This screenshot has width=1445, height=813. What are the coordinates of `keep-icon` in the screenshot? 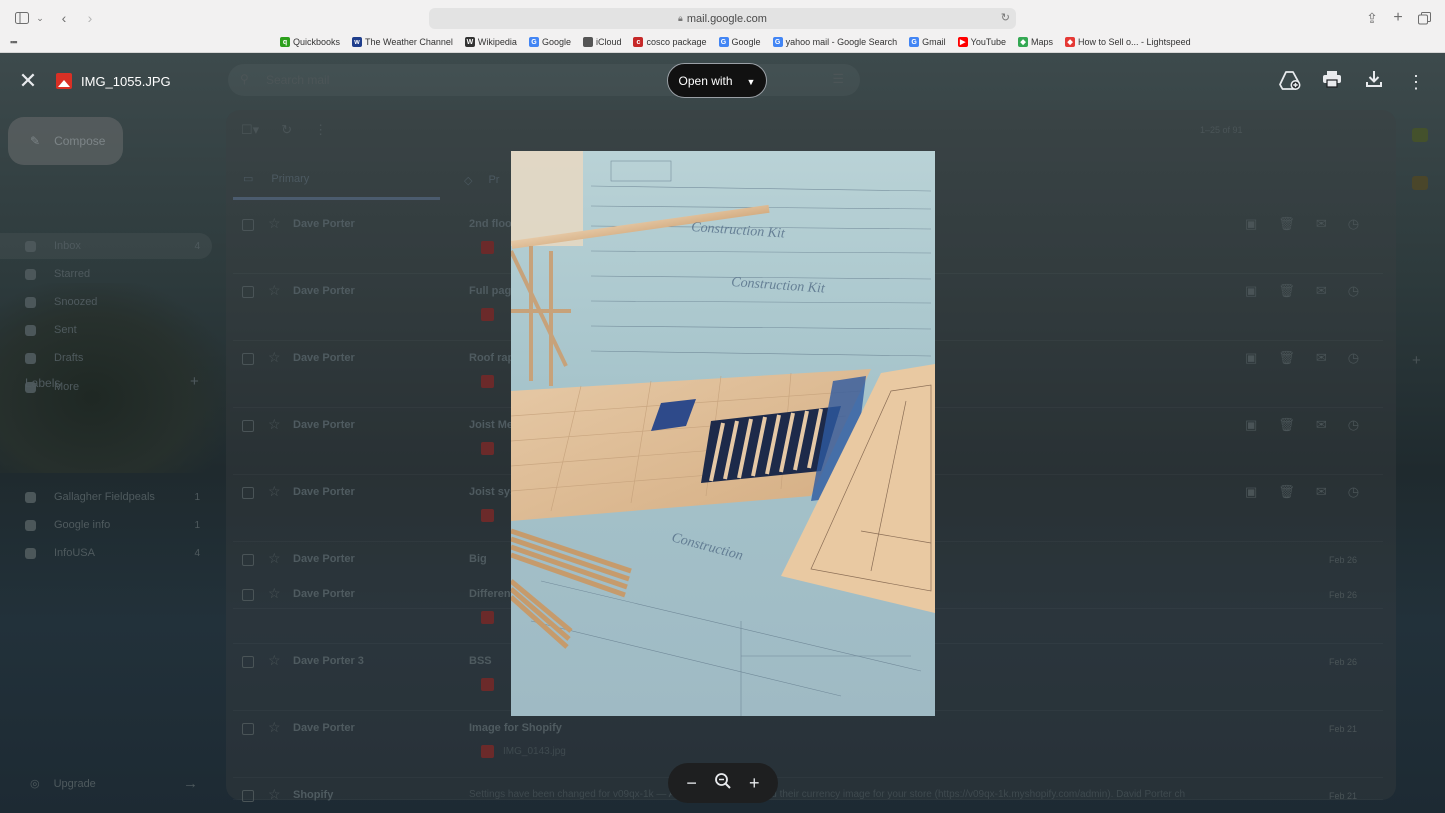 It's located at (1420, 183).